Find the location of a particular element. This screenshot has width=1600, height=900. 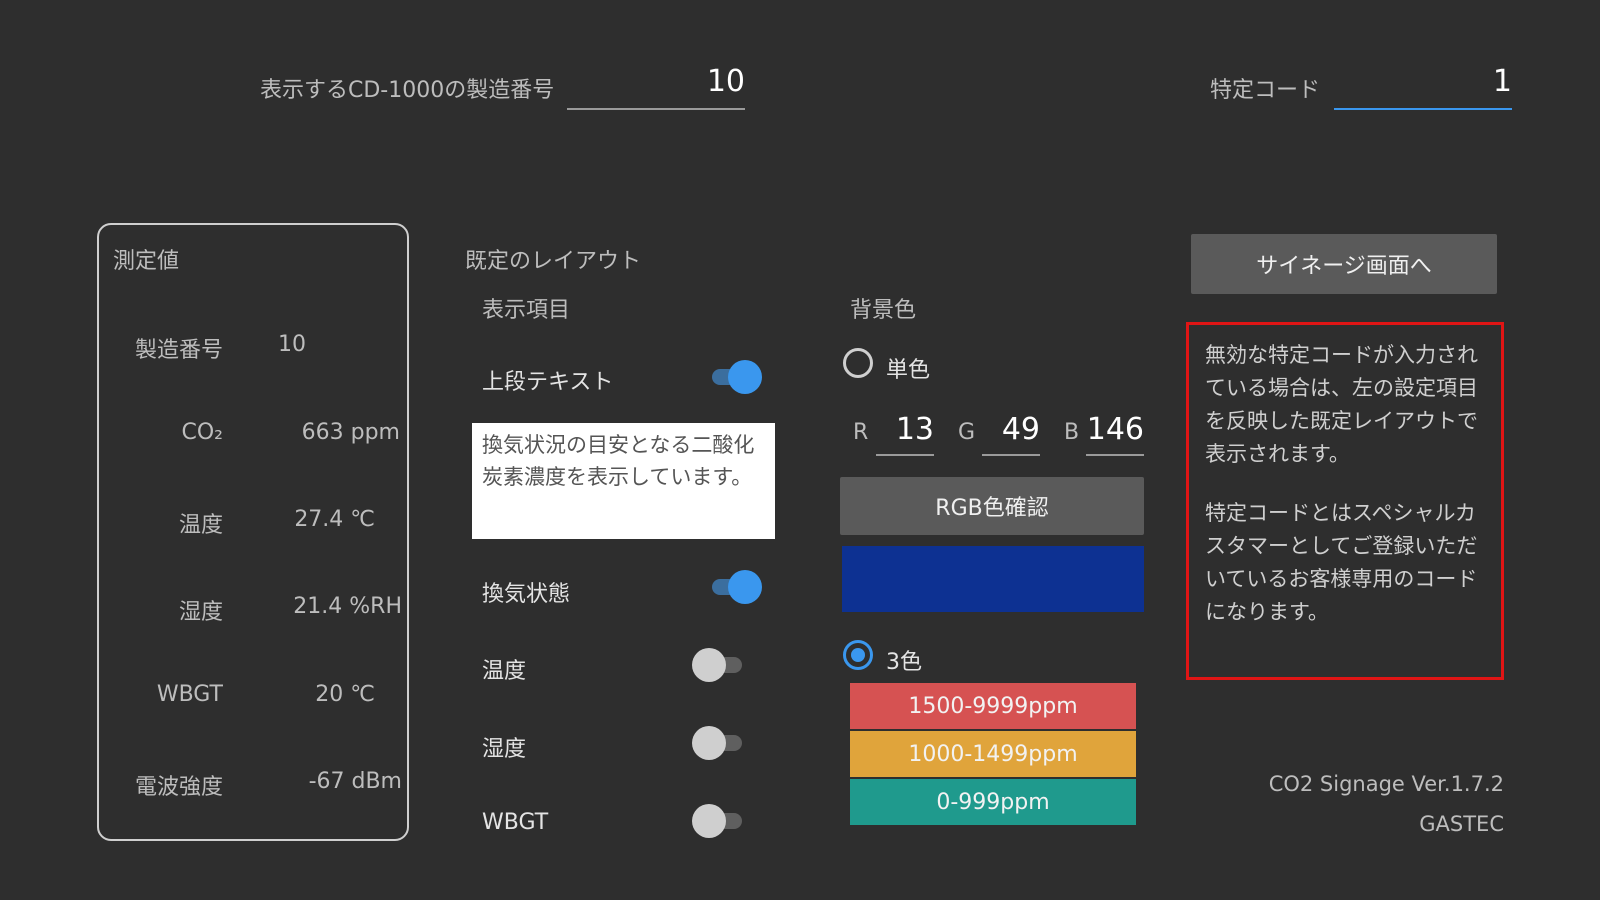

default-layout-title: 既定のレイアウト is located at coordinates (553, 261).